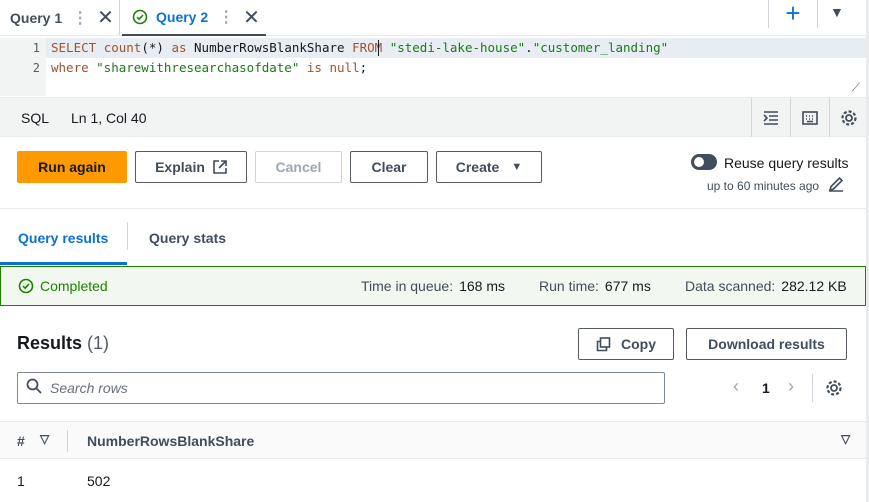 Image resolution: width=869 pixels, height=502 pixels. What do you see at coordinates (600, 47) in the screenshot?
I see `code-token: "customer_landing"` at bounding box center [600, 47].